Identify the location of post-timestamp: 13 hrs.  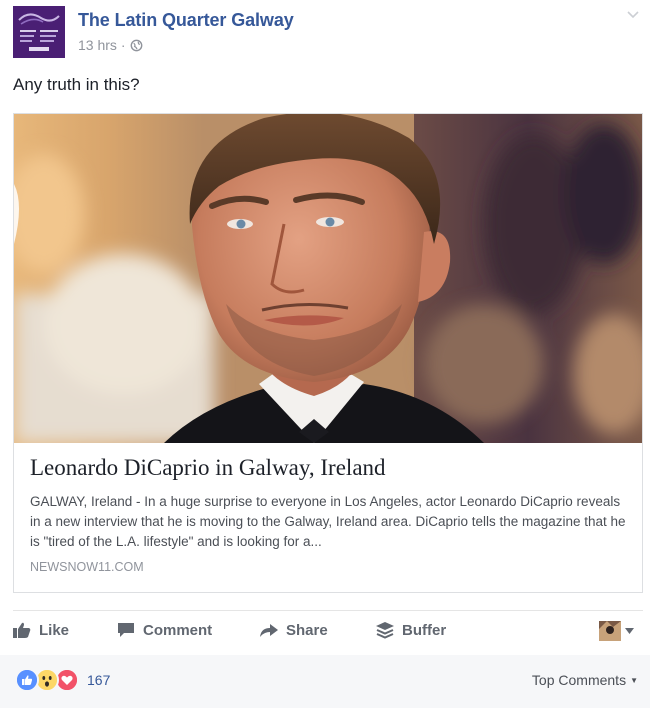
(97, 45).